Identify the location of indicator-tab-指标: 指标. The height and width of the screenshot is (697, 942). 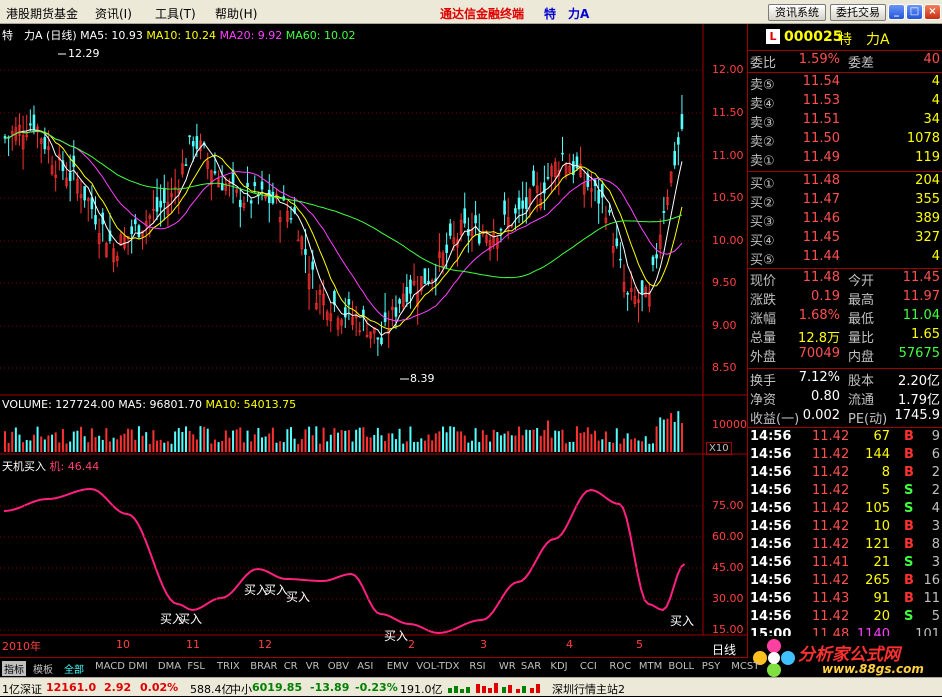
(14, 668).